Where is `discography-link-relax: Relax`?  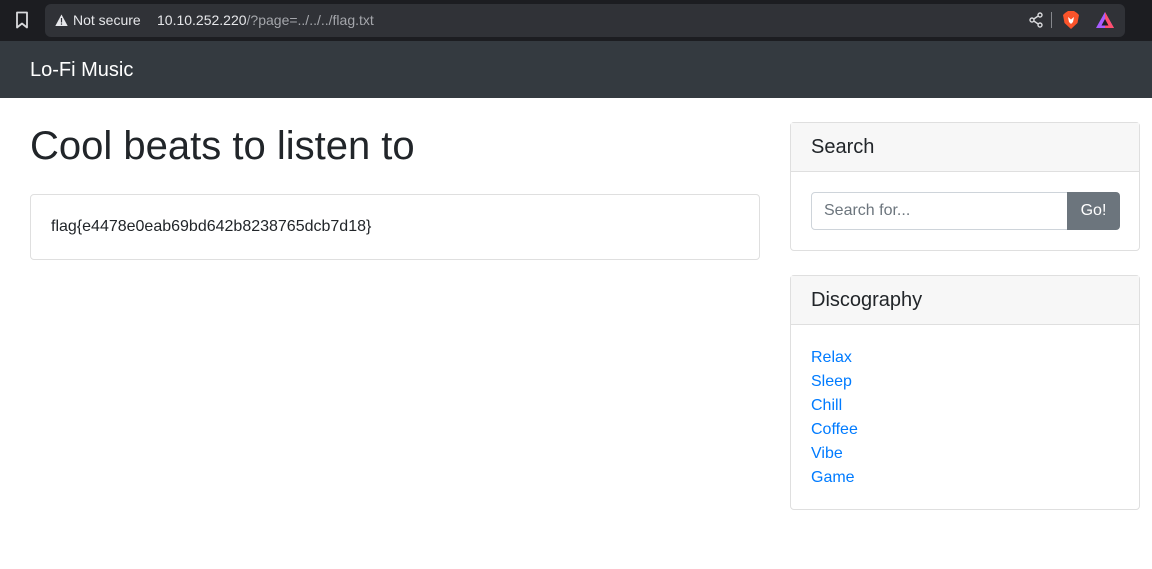 discography-link-relax: Relax is located at coordinates (831, 357).